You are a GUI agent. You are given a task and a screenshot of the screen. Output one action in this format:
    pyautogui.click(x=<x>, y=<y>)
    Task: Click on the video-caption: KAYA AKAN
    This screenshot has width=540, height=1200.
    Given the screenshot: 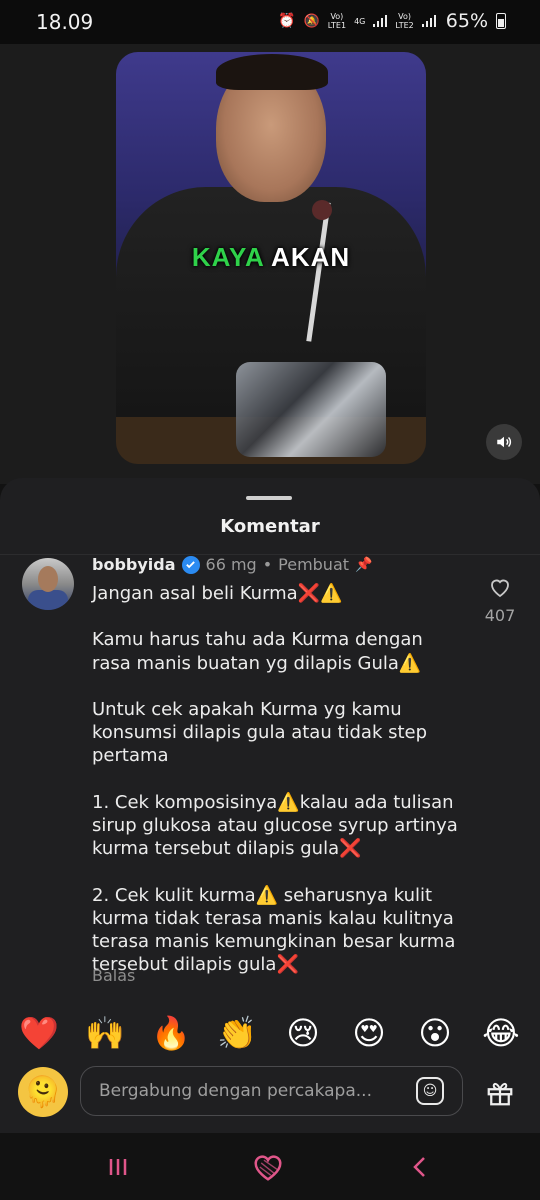 What is the action you would take?
    pyautogui.click(x=271, y=257)
    